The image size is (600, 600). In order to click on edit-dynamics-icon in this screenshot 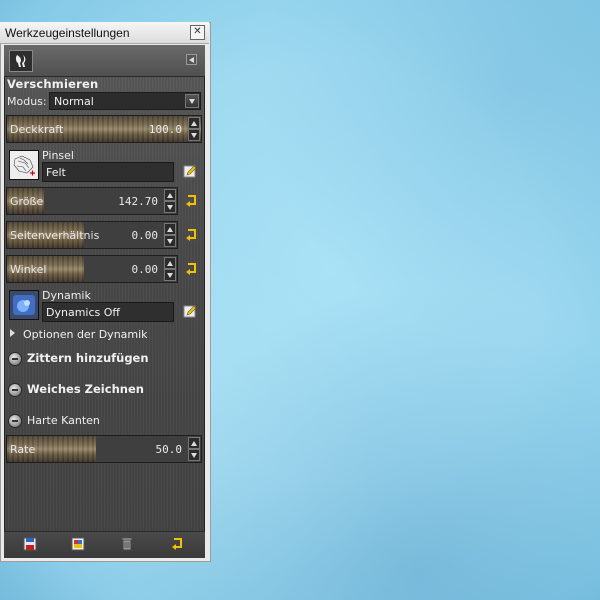, I will do `click(190, 311)`.